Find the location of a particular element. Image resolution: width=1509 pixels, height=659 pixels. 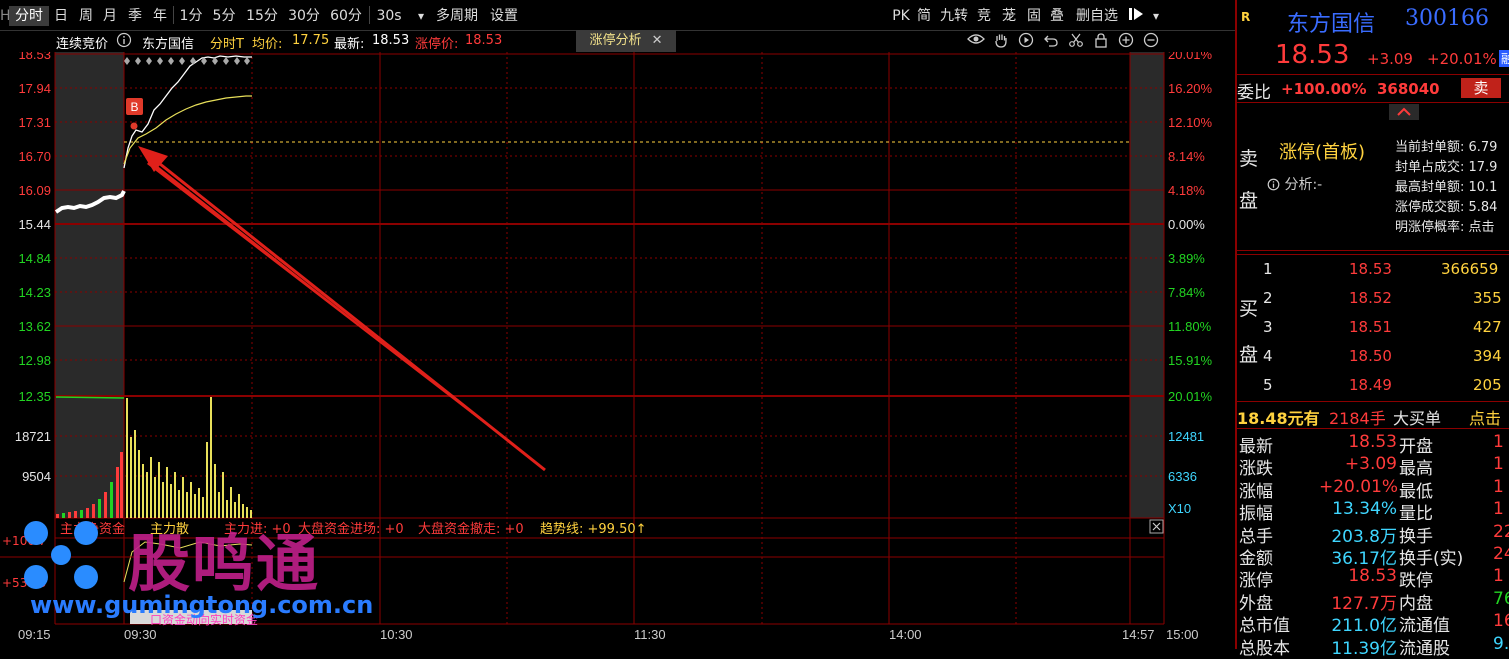

volume-axis-tick: 9504 is located at coordinates (36, 476).